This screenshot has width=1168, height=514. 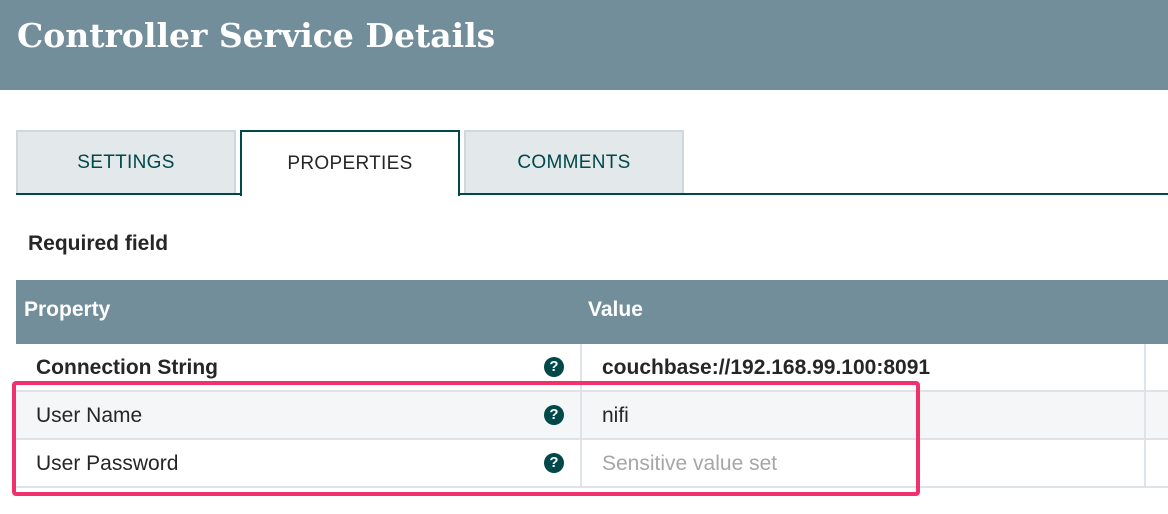 I want to click on property-value: couchbase://192.168.99.100:8091, so click(x=766, y=368).